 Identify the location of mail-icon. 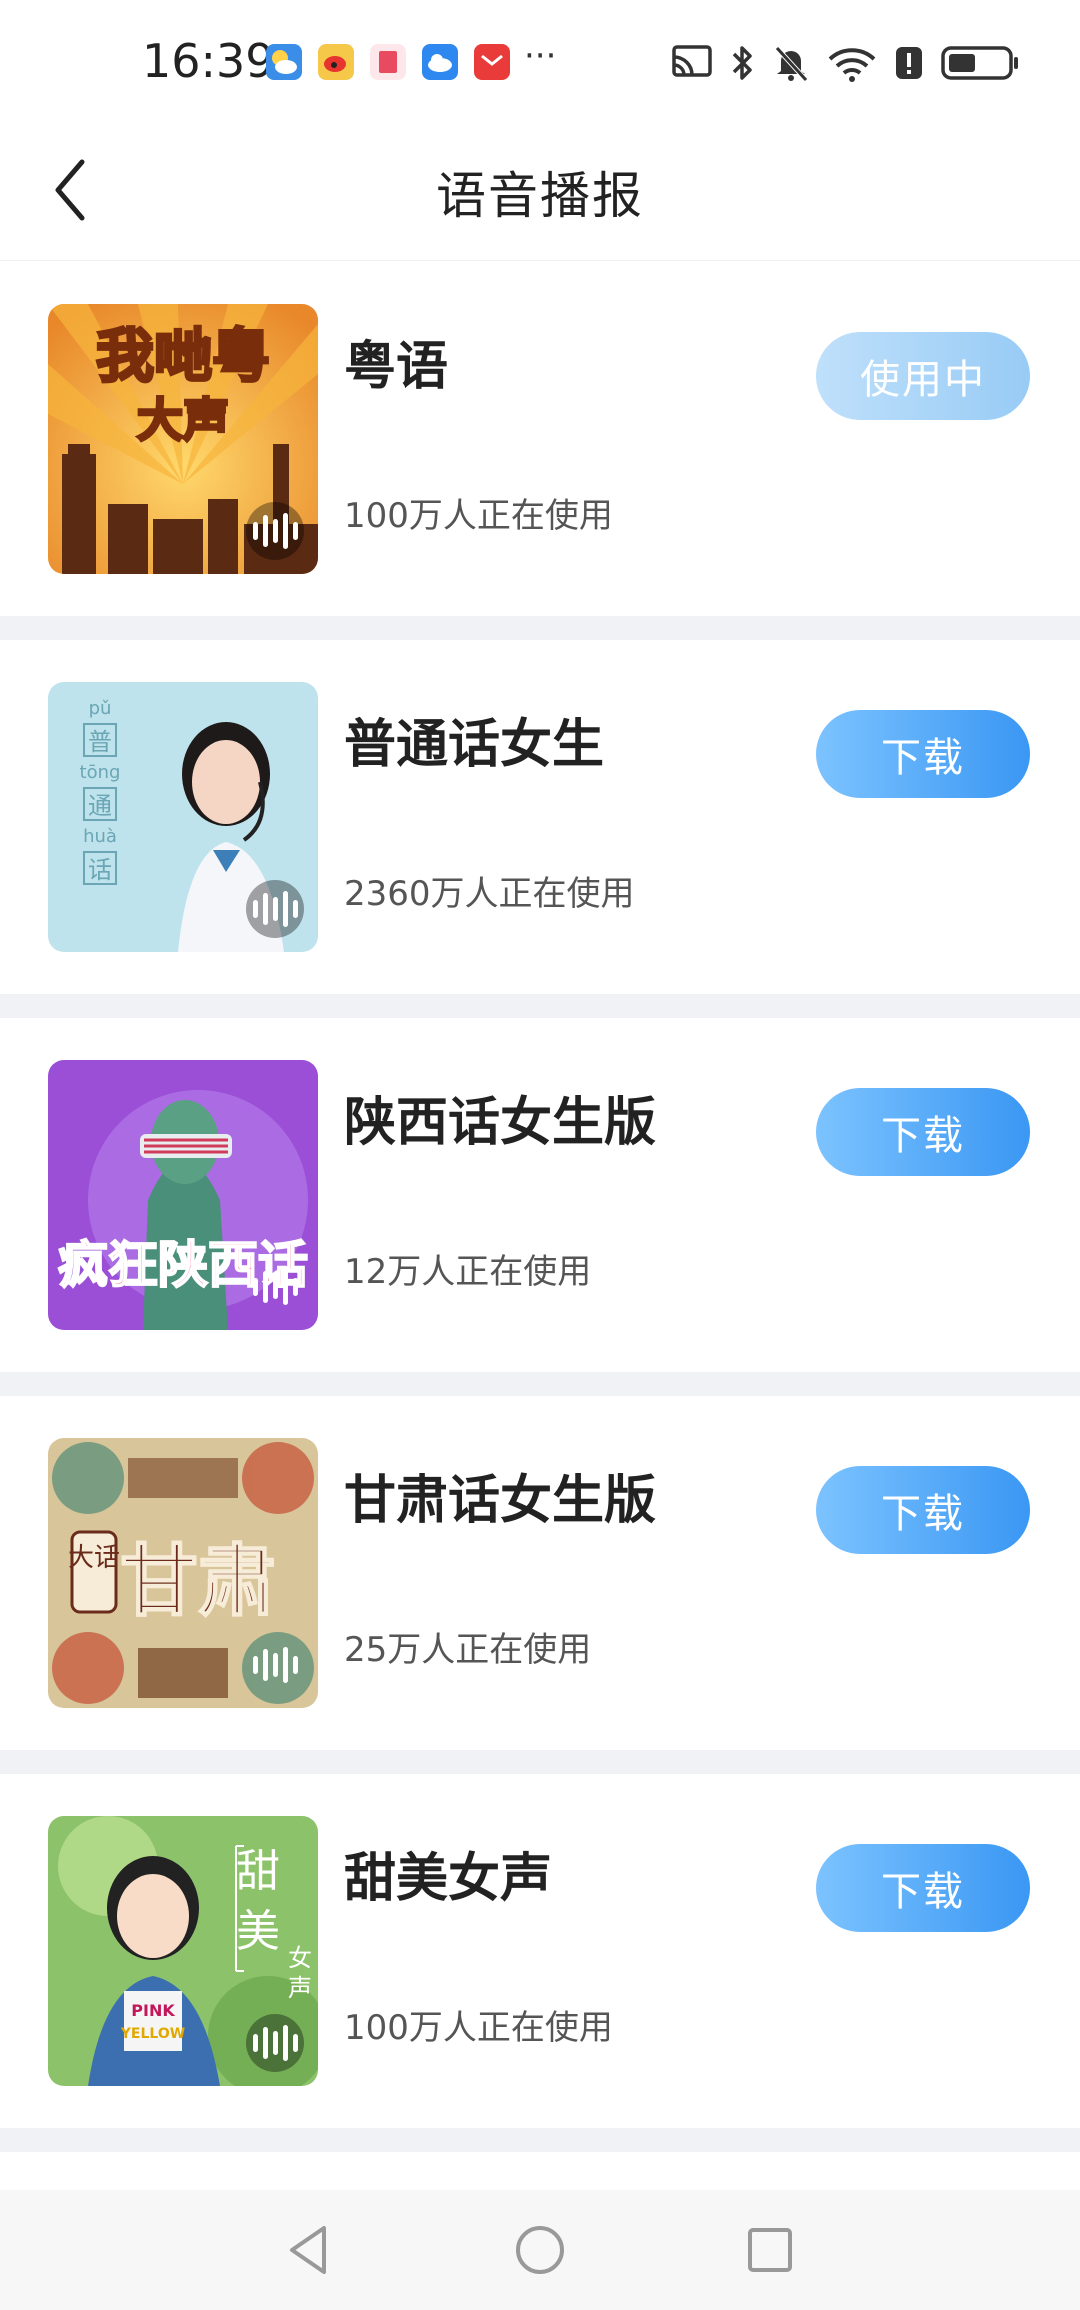
(492, 62).